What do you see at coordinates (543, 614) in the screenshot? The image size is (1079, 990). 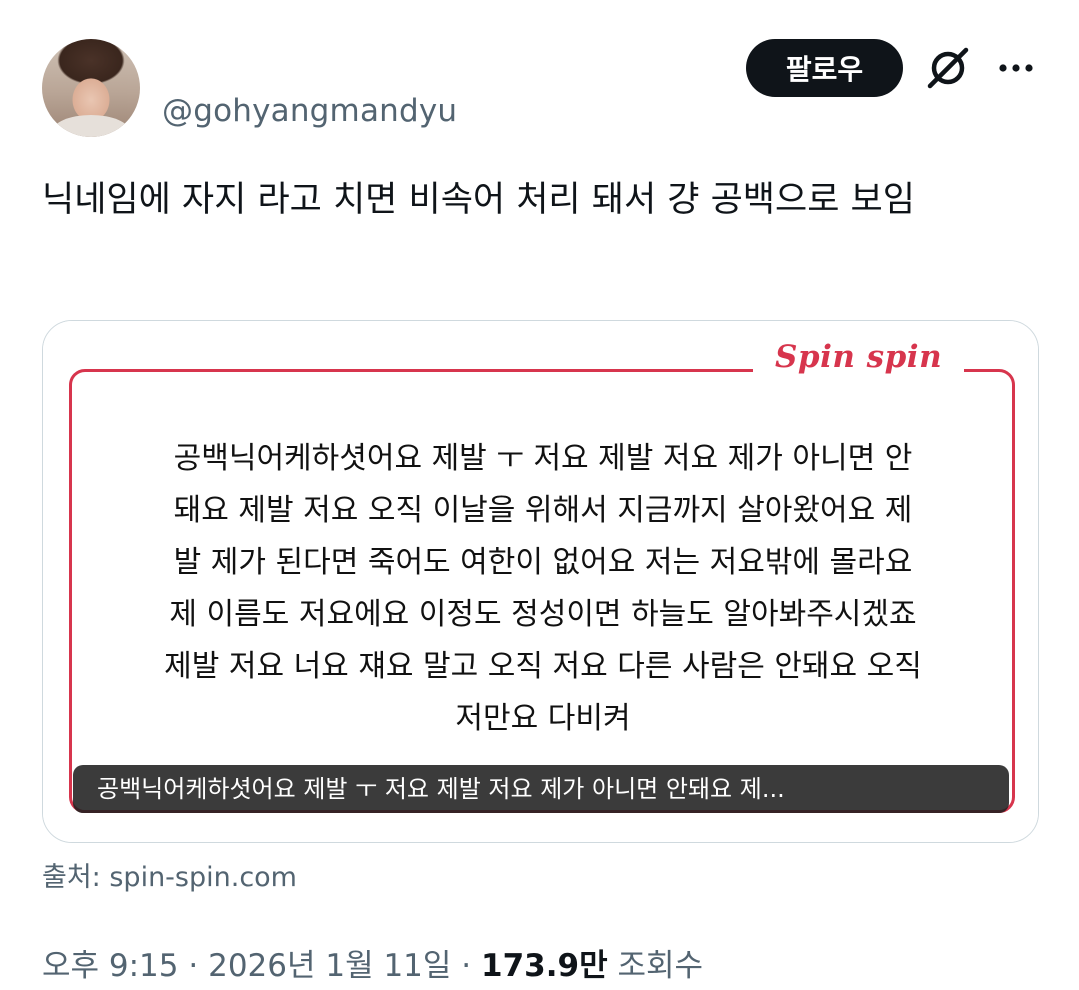 I see `card-line: 제 이름도 저요에요 이정도 정성이면 하늘도 알아봐주시겠죠` at bounding box center [543, 614].